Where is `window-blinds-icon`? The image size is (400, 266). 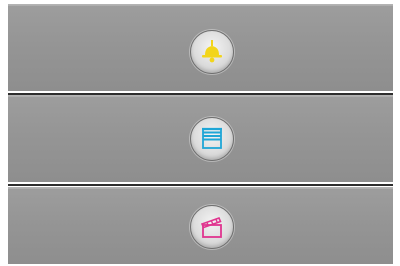 window-blinds-icon is located at coordinates (212, 138).